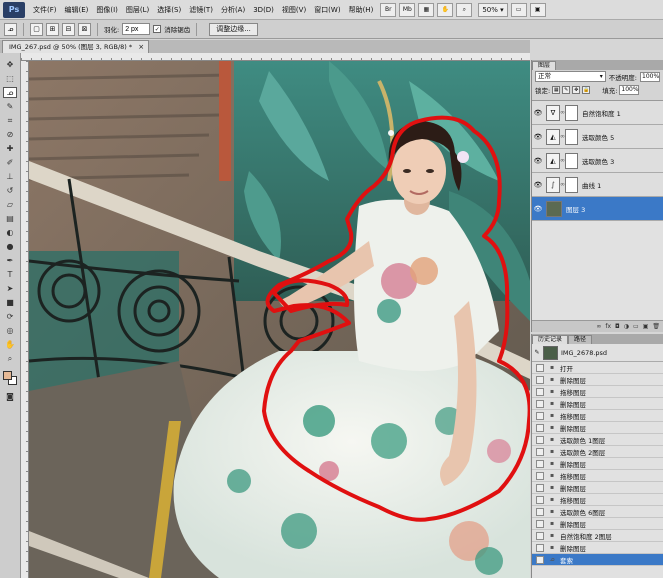  I want to click on lock-position-icon: ✥, so click(576, 89).